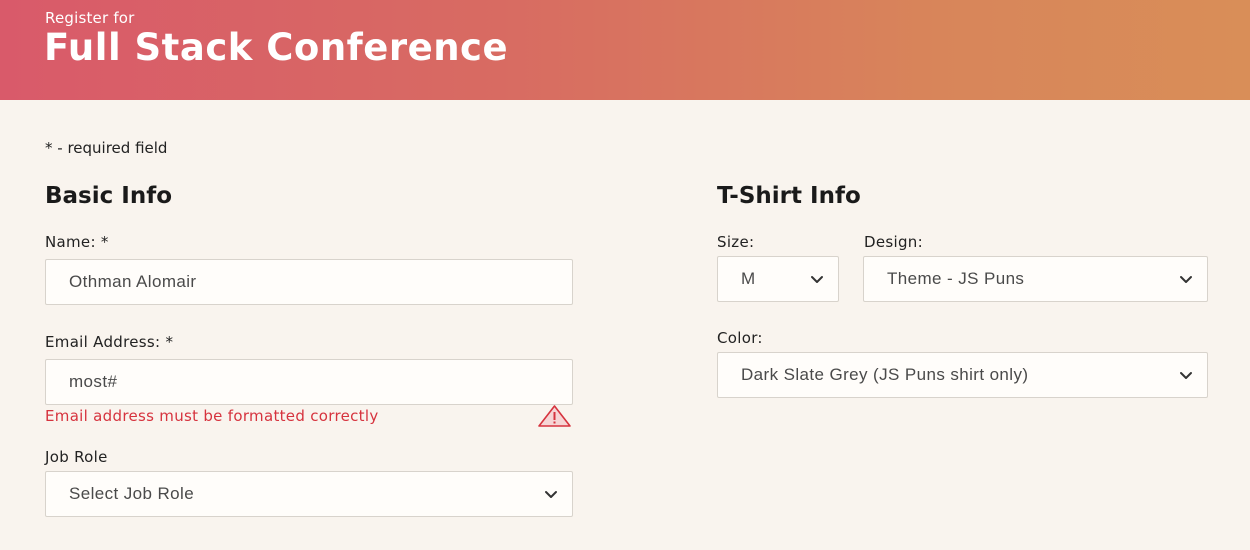 The image size is (1250, 550). I want to click on design-label: Design:, so click(893, 242).